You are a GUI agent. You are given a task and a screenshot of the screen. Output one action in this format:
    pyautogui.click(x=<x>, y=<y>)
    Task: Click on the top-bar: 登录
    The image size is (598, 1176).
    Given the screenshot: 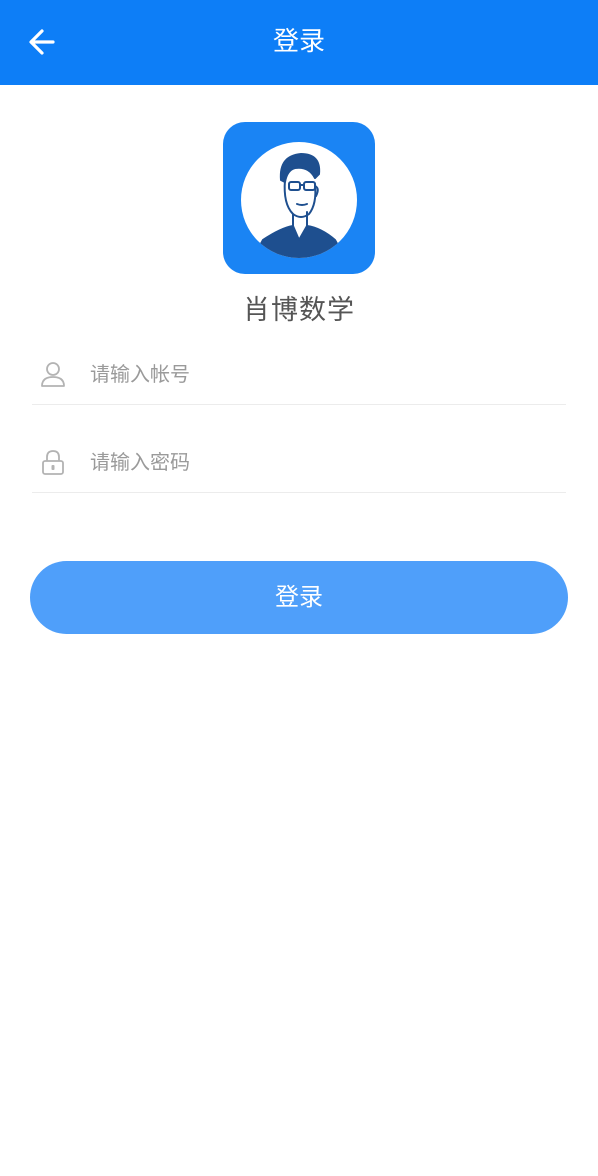 What is the action you would take?
    pyautogui.click(x=299, y=42)
    